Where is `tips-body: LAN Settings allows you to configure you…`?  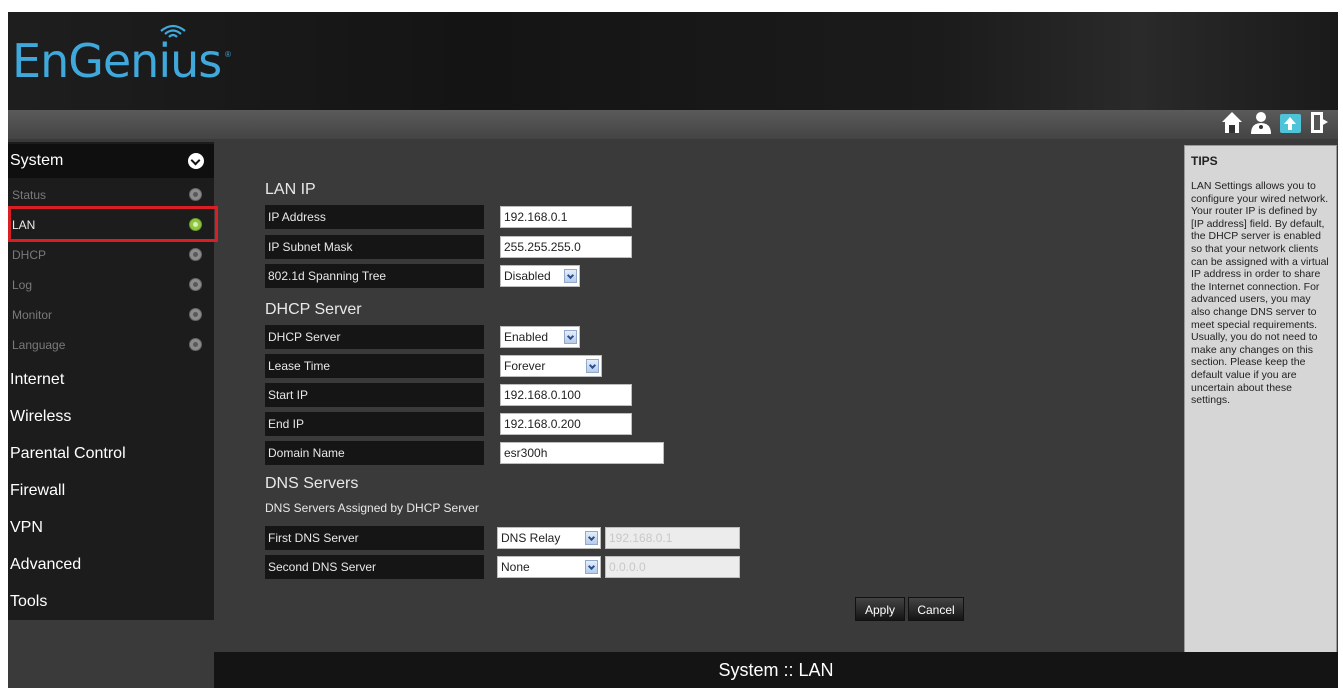
tips-body: LAN Settings allows you to configure you… is located at coordinates (1260, 293).